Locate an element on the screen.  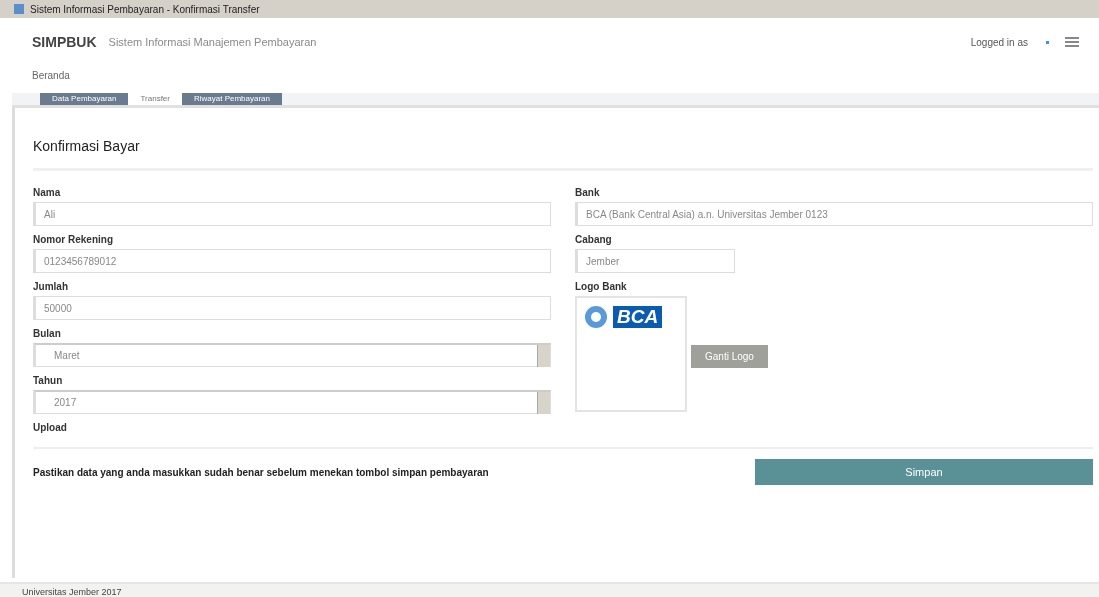
change-logo-button: Ganti Logo is located at coordinates (729, 356).